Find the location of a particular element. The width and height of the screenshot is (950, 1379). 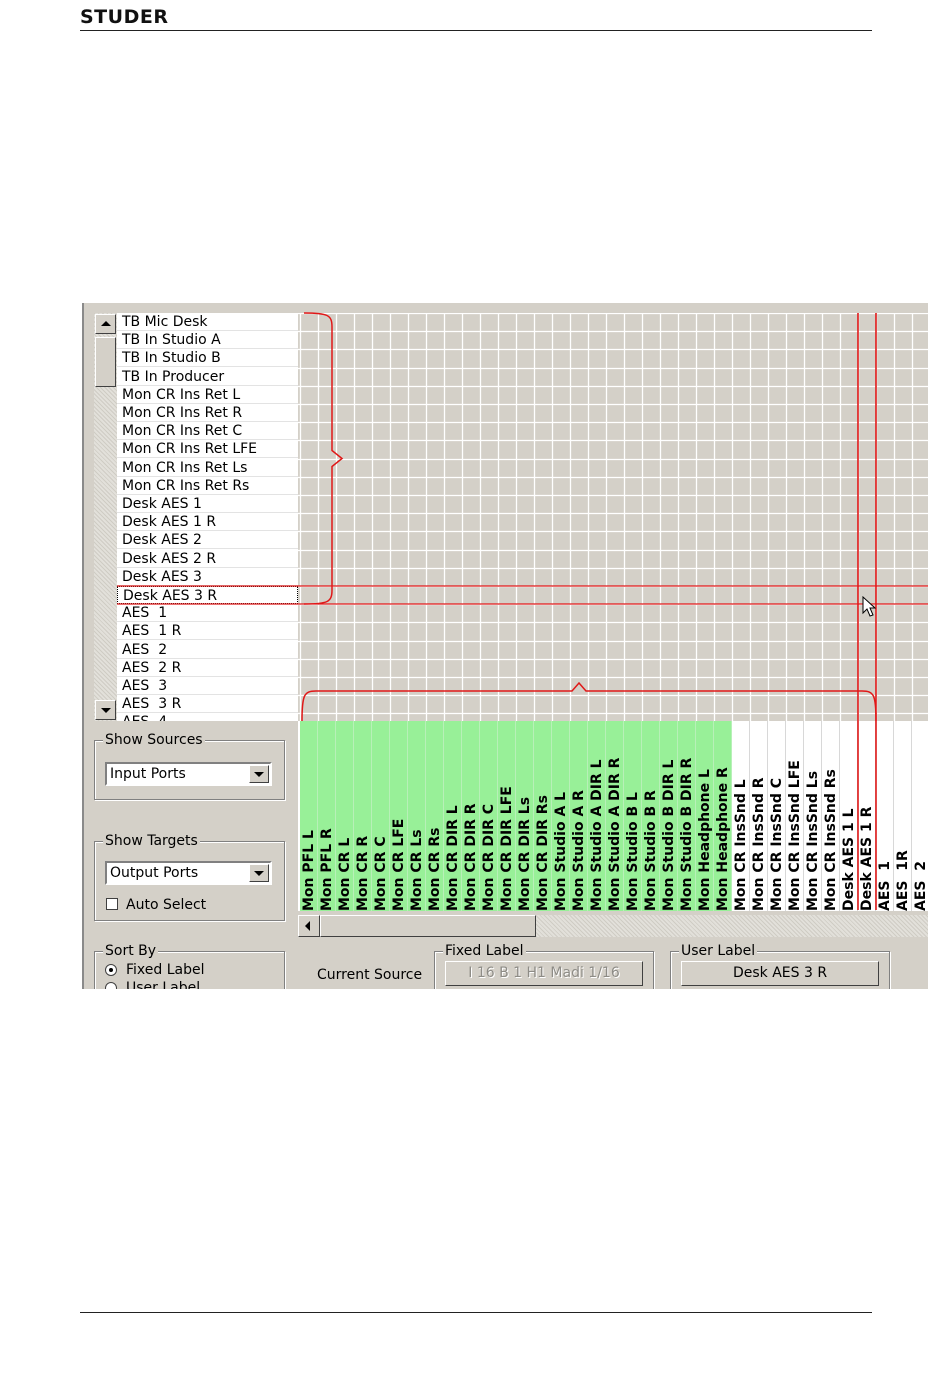

source-item: TB Mic Desk is located at coordinates (207, 322).